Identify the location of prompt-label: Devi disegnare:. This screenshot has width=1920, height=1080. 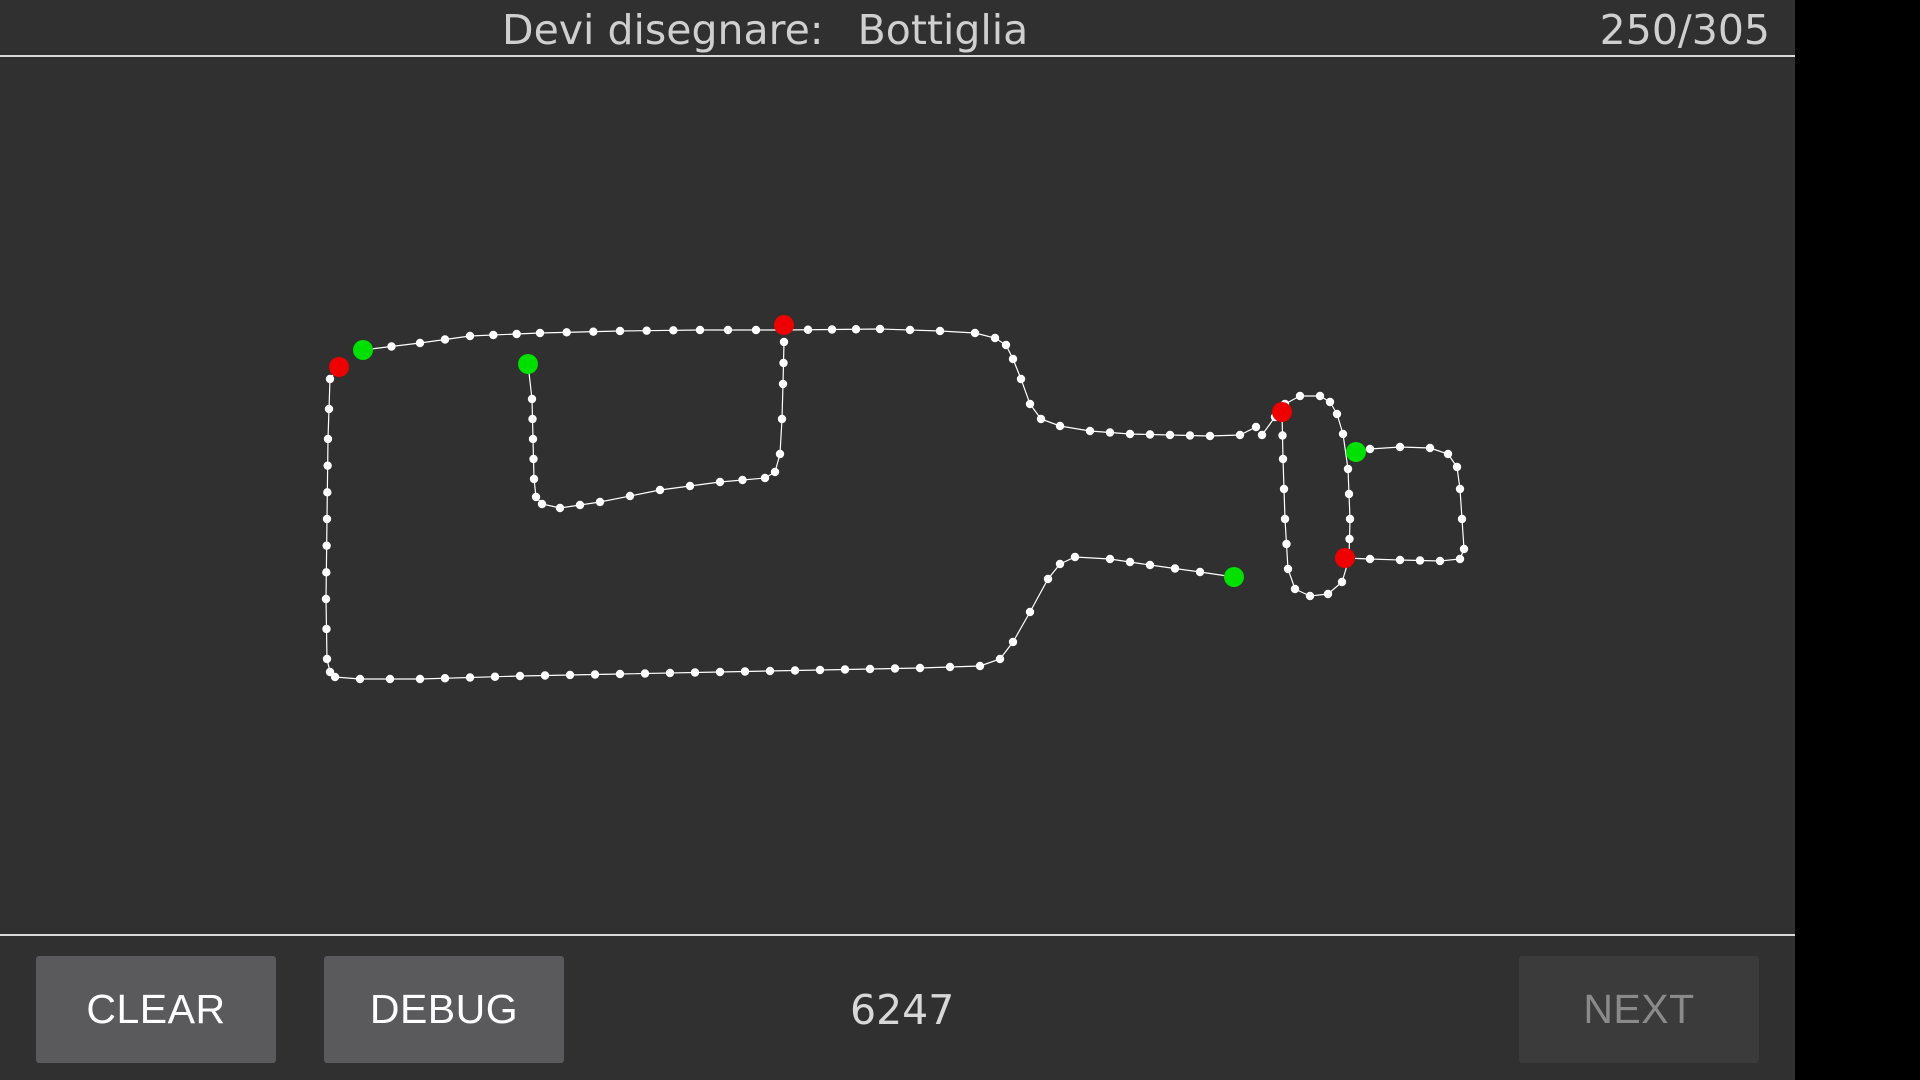
(663, 30).